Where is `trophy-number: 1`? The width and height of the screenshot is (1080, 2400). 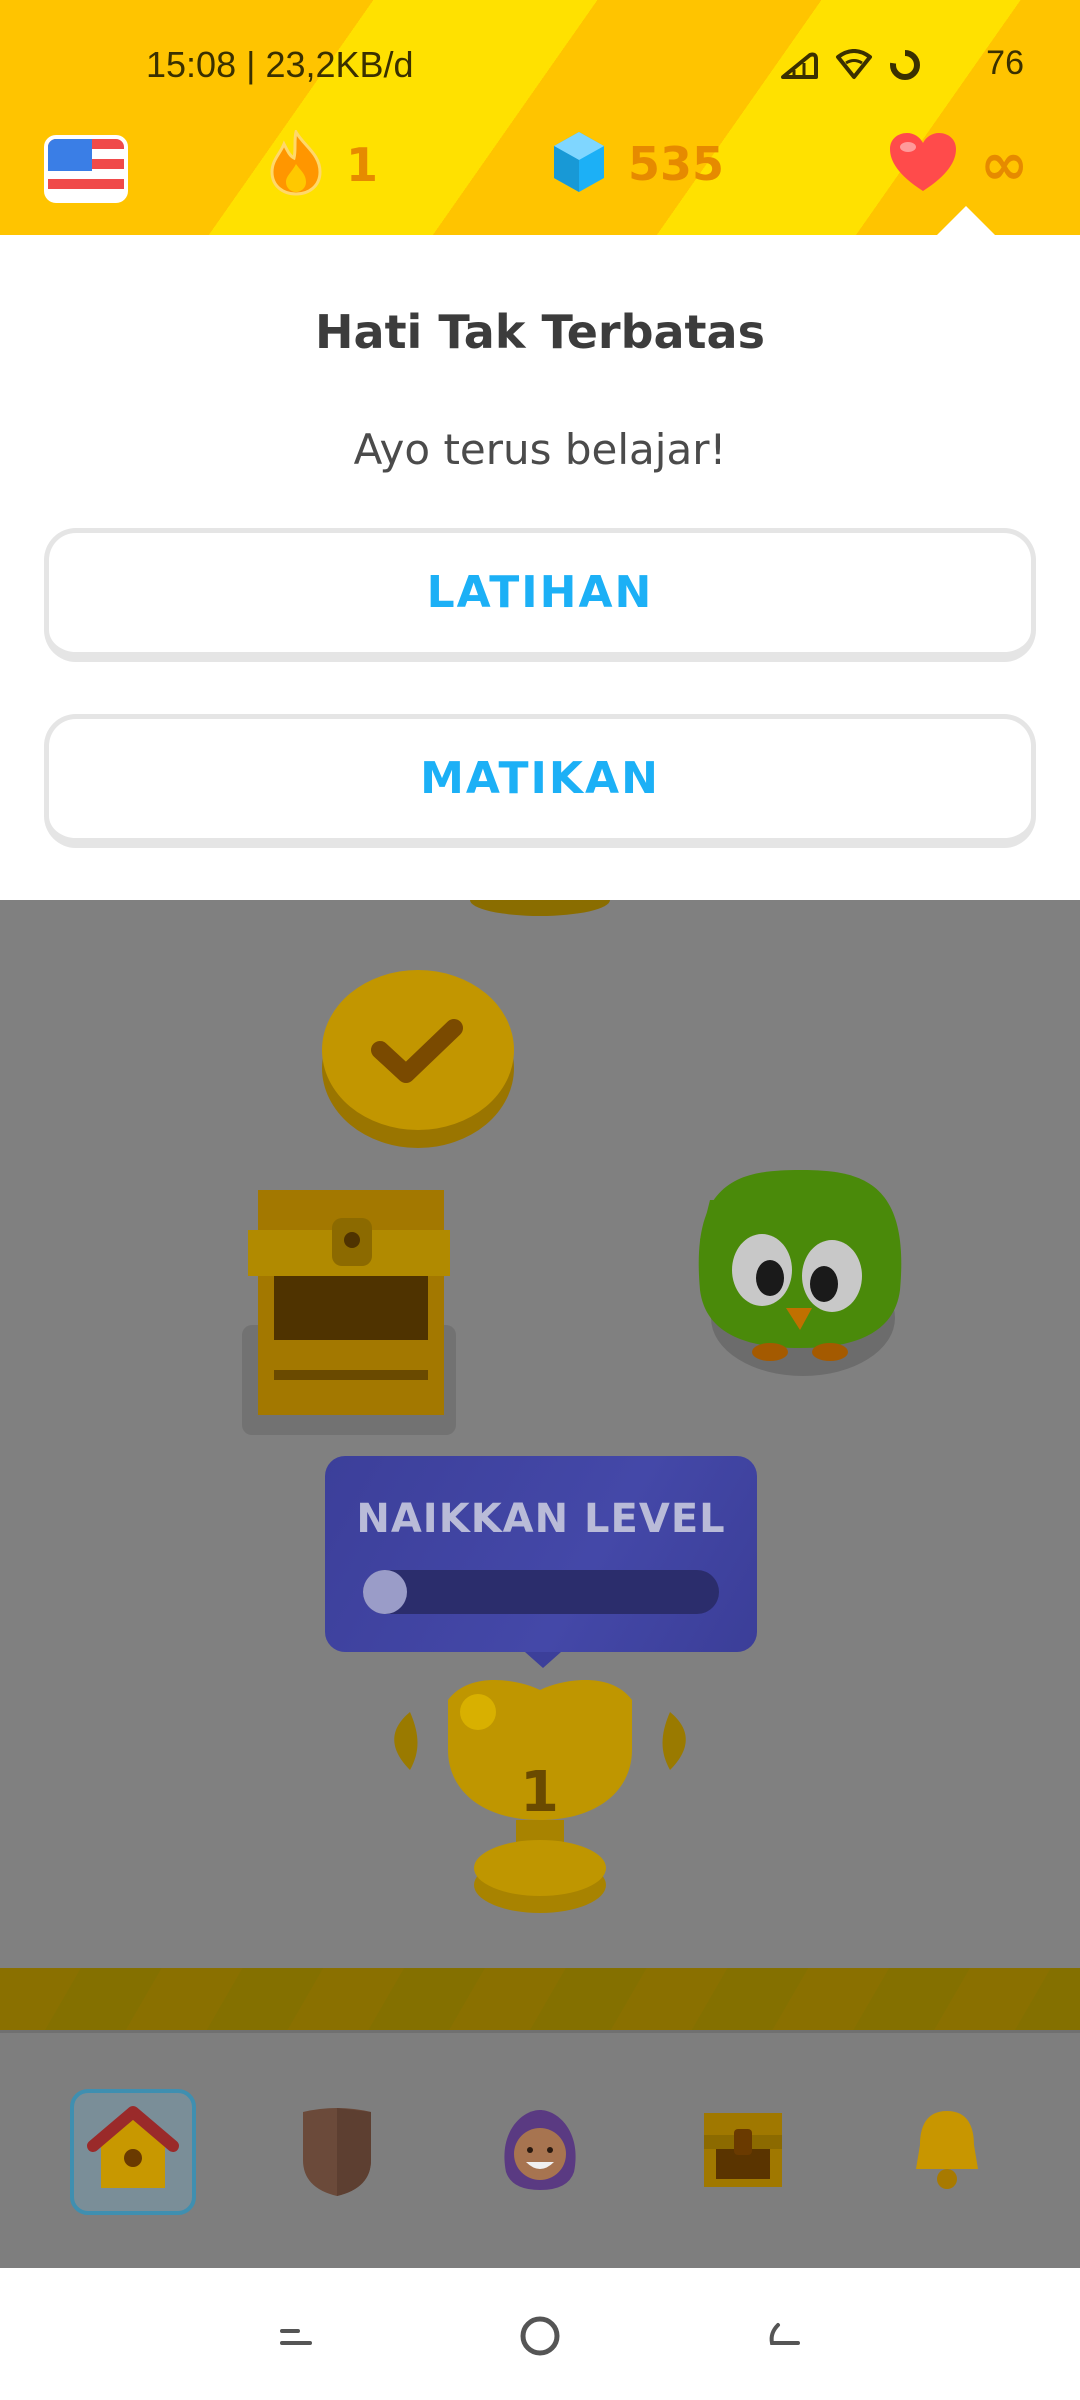 trophy-number: 1 is located at coordinates (539, 1792).